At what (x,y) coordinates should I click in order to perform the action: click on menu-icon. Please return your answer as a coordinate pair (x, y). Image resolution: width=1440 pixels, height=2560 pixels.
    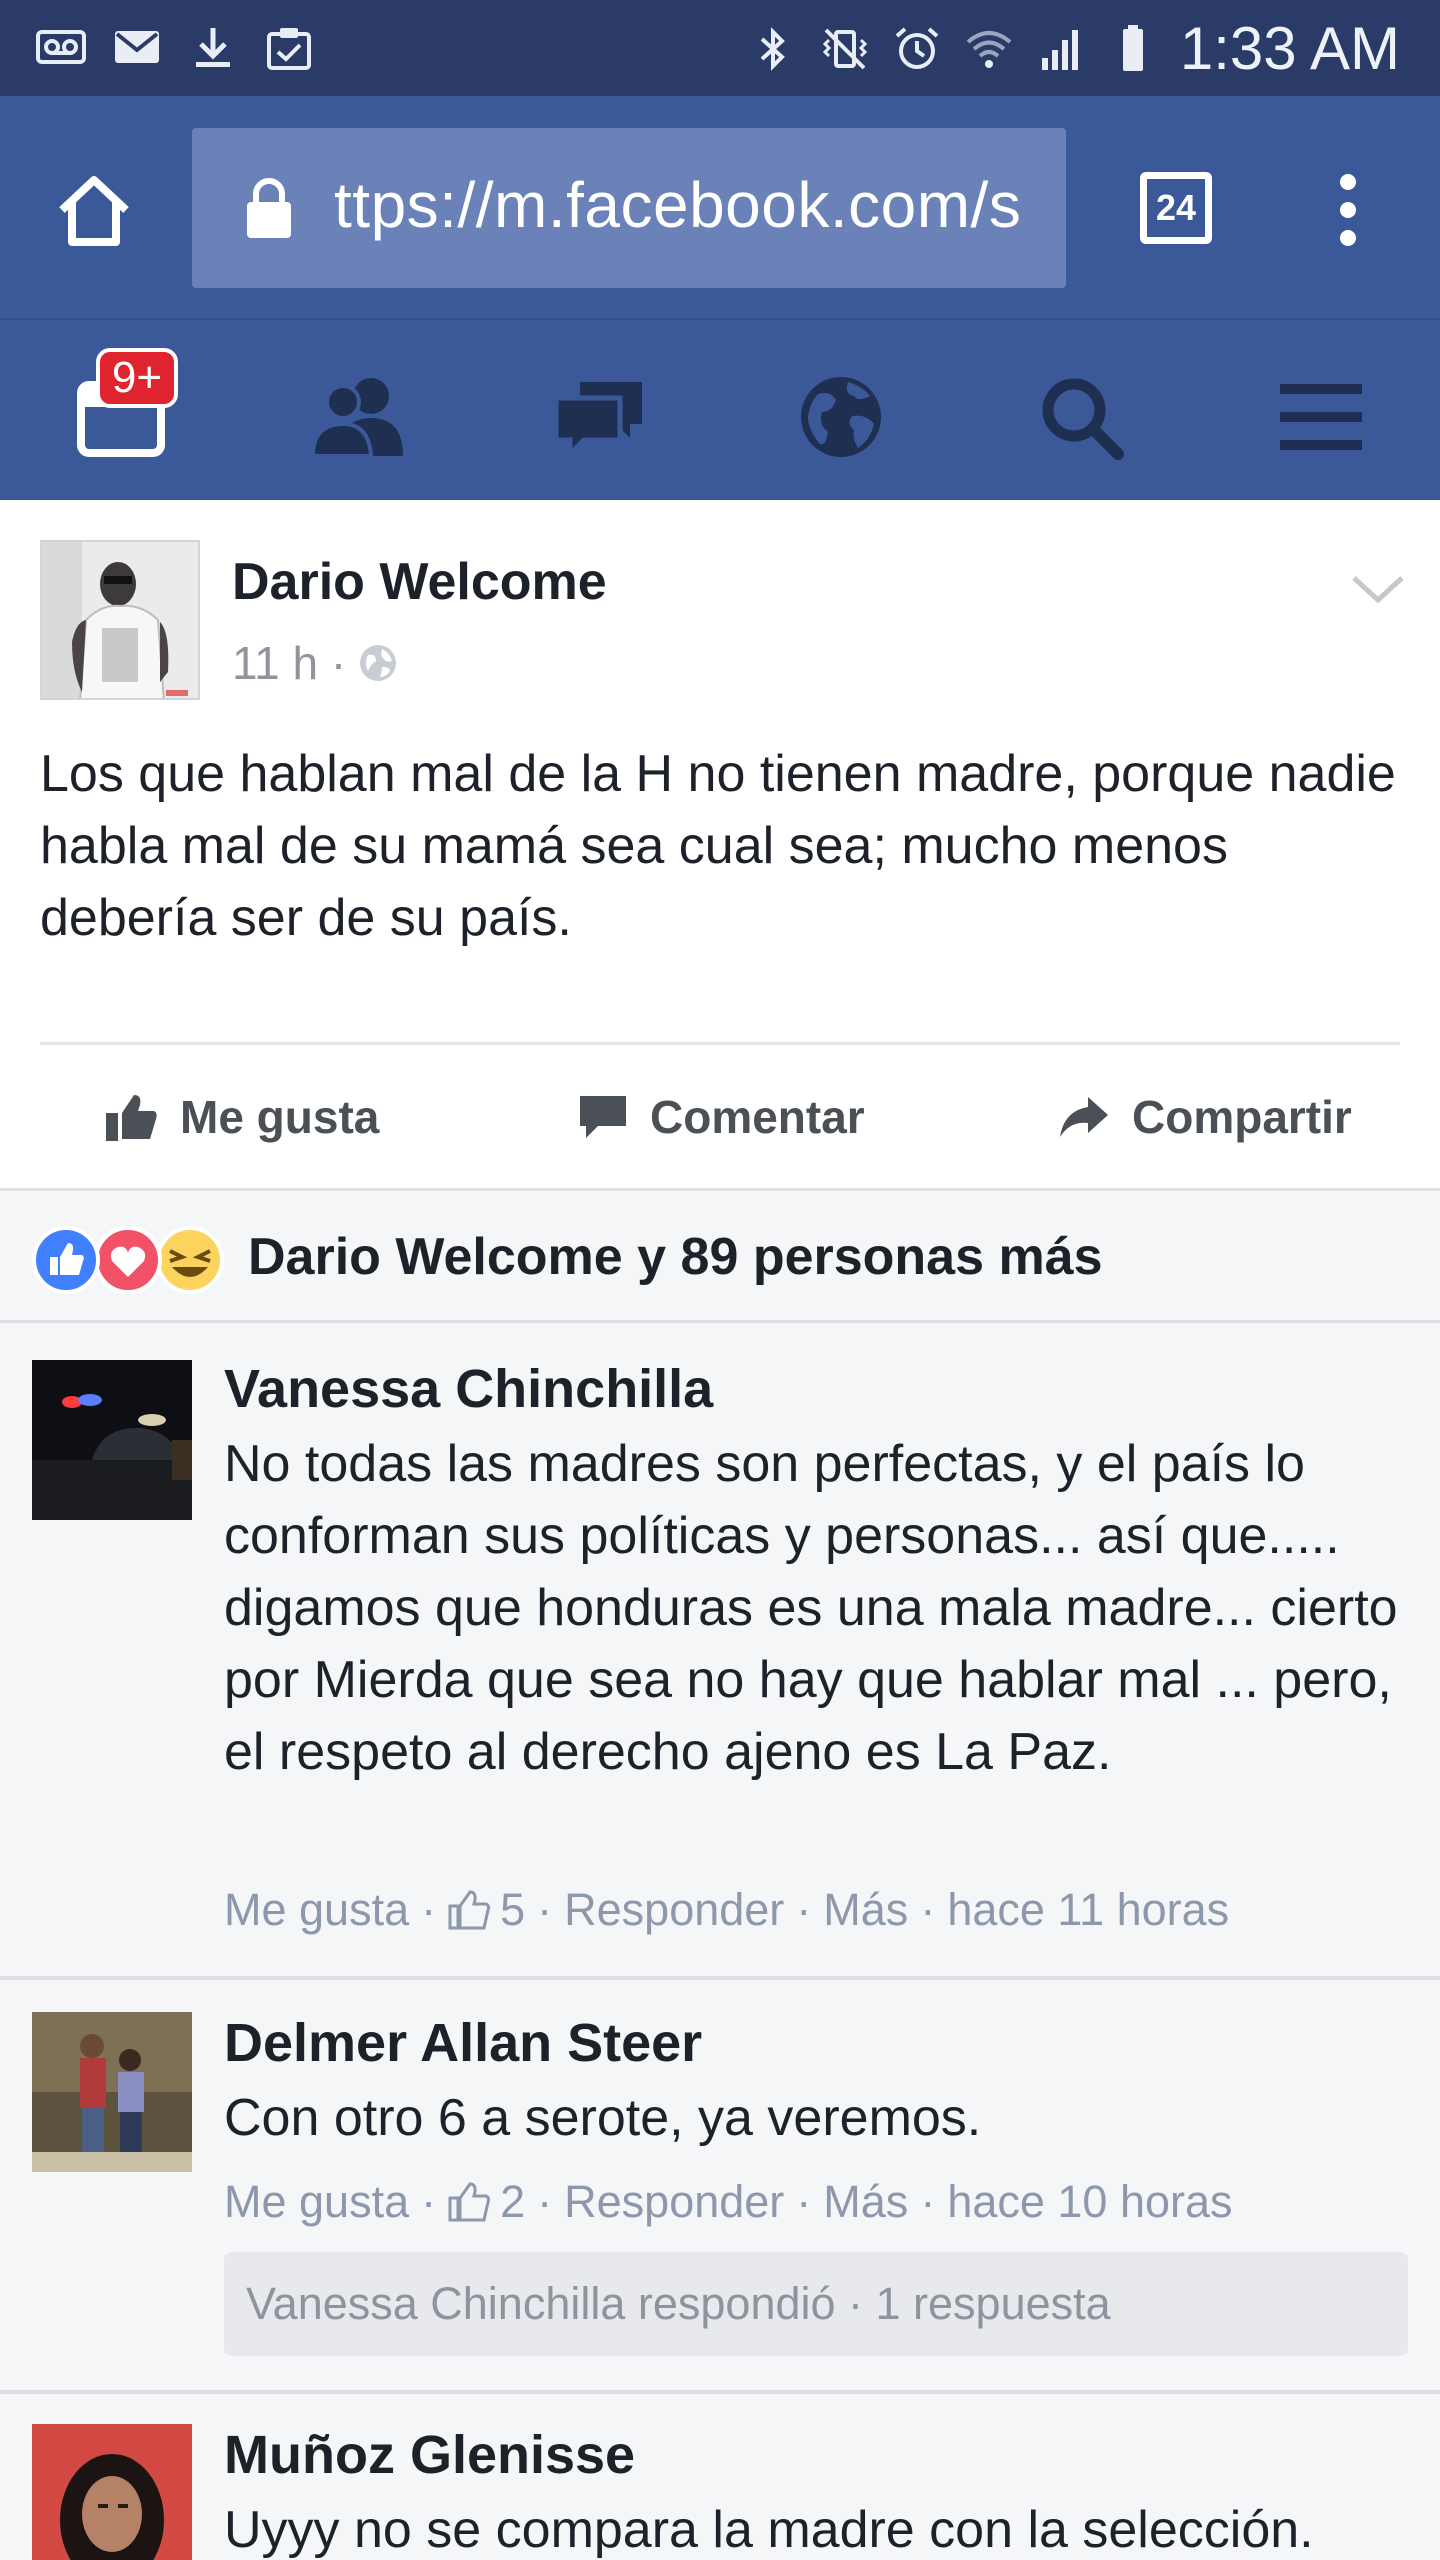
    Looking at the image, I should click on (1321, 417).